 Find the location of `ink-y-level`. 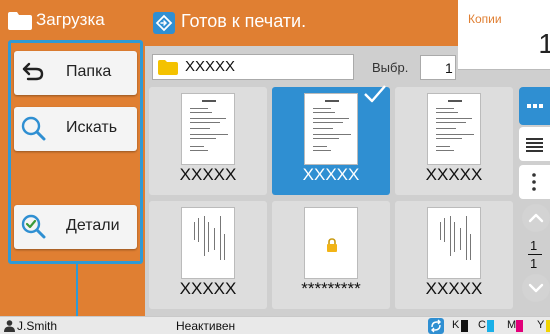

ink-y-level is located at coordinates (548, 326).